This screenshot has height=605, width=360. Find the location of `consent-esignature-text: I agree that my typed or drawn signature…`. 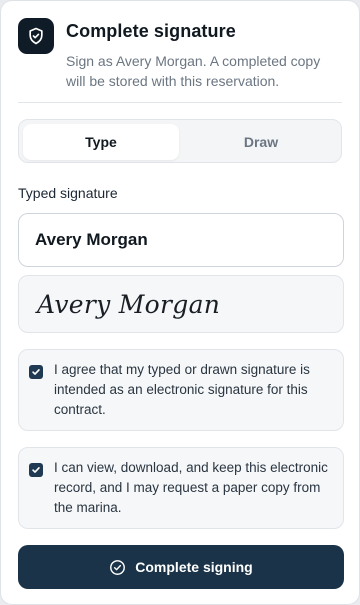

consent-esignature-text: I agree that my typed or drawn signature… is located at coordinates (182, 389).